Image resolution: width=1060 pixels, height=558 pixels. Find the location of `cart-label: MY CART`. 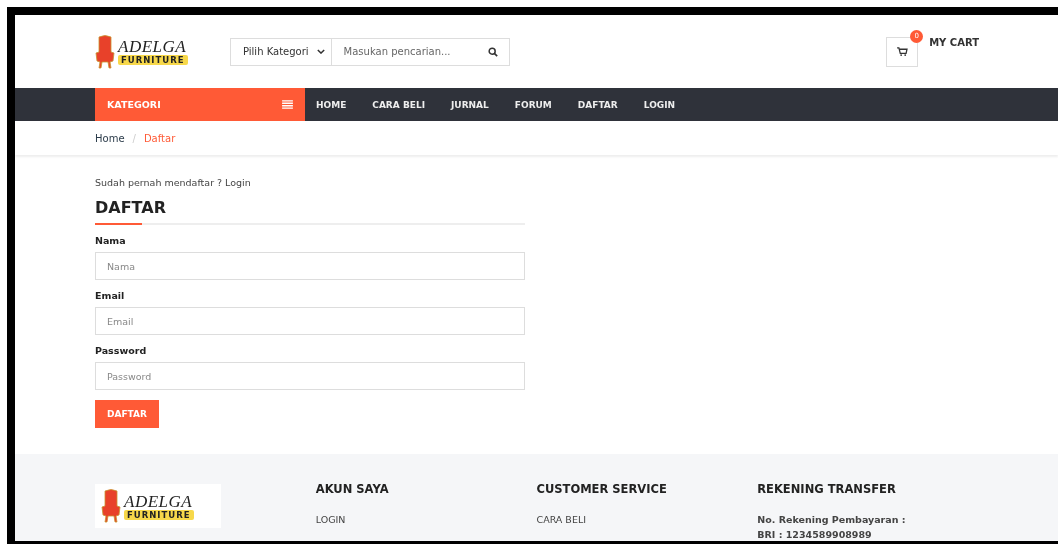

cart-label: MY CART is located at coordinates (954, 42).